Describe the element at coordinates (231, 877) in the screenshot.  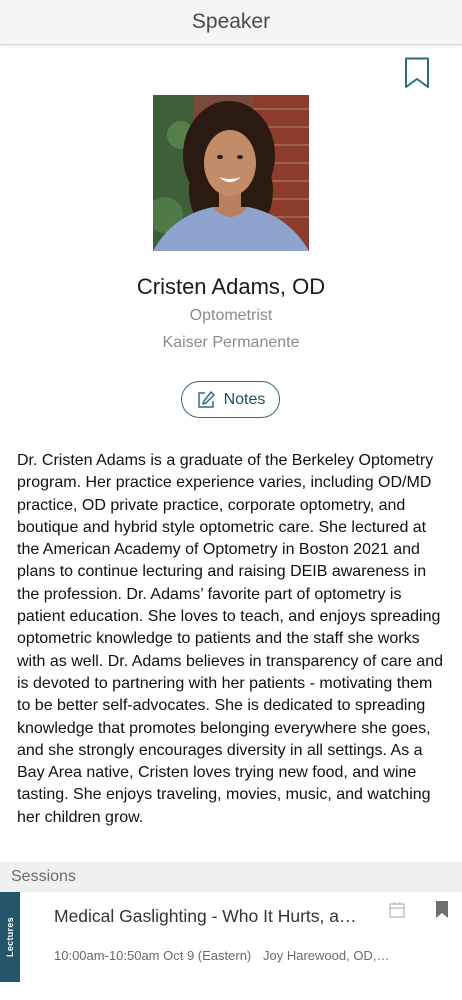
I see `sessions-section-header: Sessions` at that location.